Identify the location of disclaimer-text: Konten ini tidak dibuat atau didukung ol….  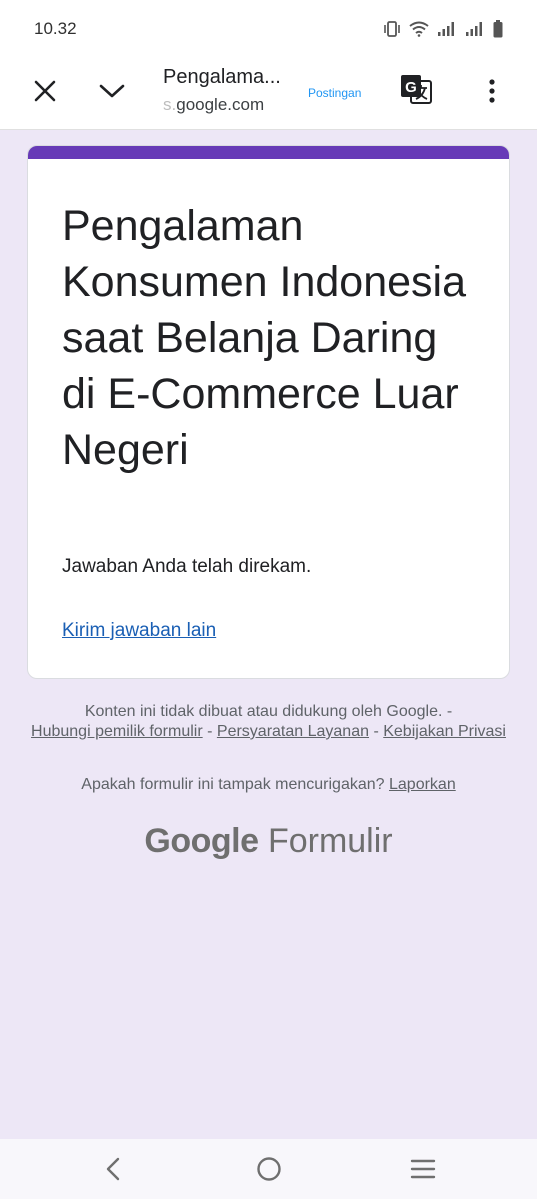
(268, 711).